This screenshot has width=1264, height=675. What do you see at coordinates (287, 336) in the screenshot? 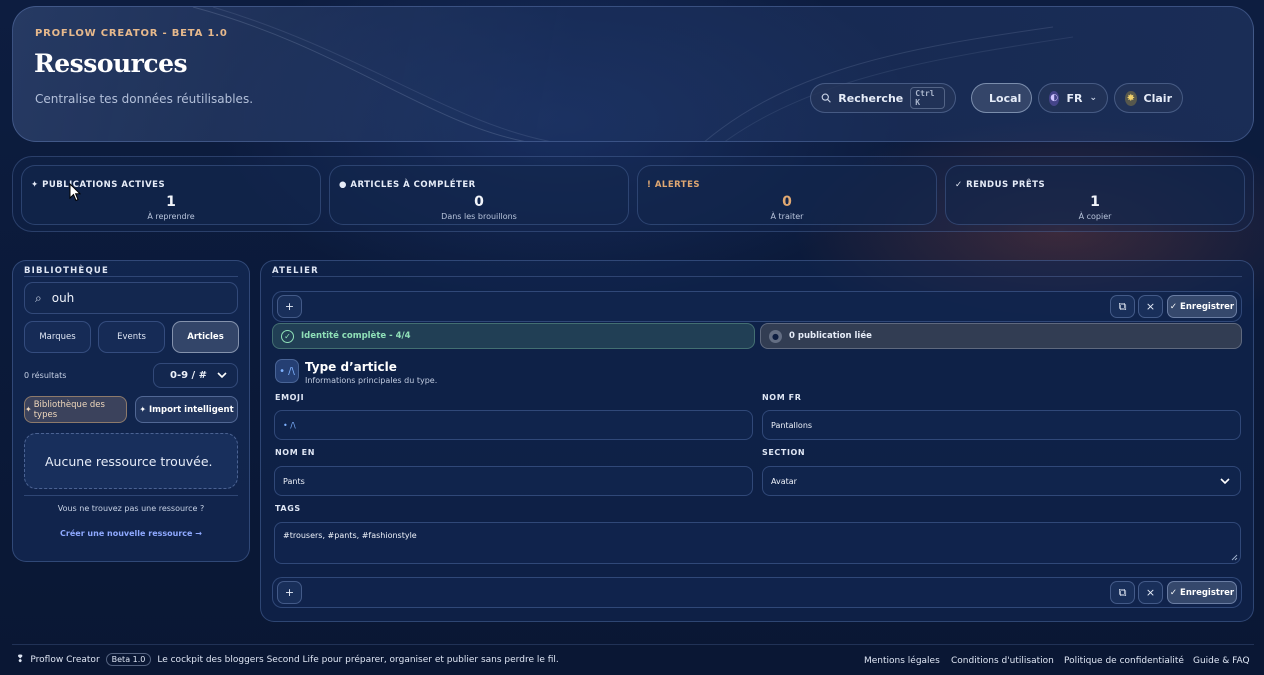
I see `check-circle-icon: ✓` at bounding box center [287, 336].